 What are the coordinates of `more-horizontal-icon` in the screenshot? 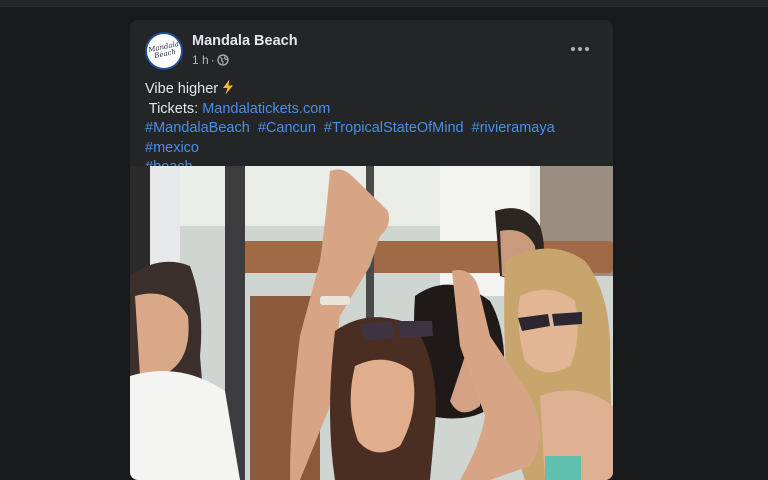 It's located at (573, 49).